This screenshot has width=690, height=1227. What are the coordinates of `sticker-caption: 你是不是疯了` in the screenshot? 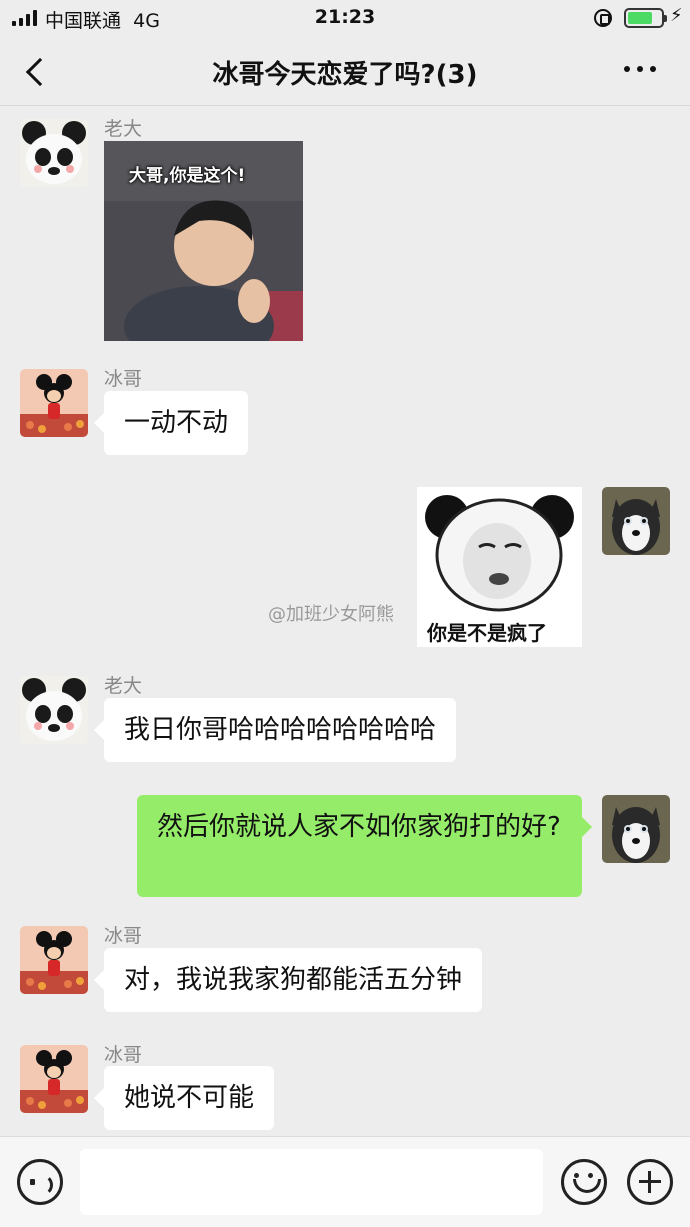 It's located at (487, 633).